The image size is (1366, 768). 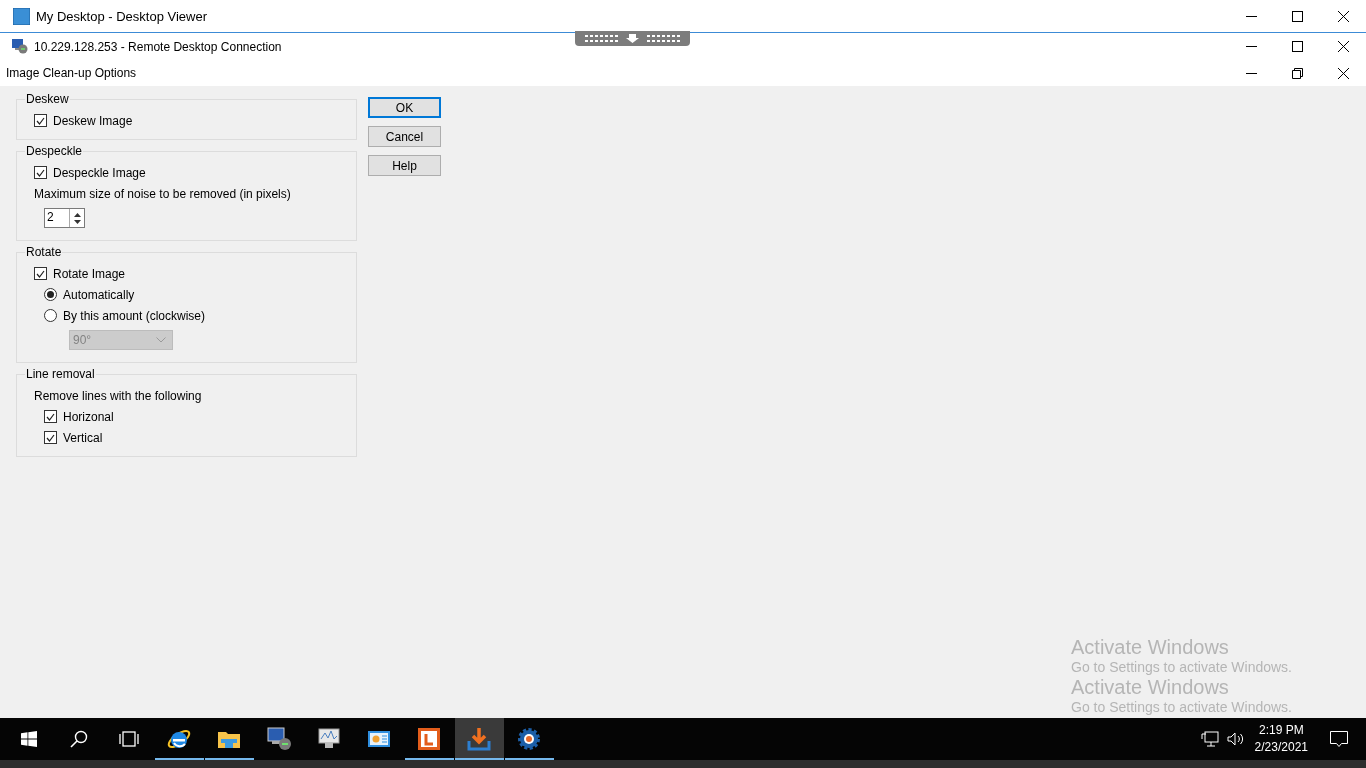 I want to click on caret-icon, so click(x=161, y=340).